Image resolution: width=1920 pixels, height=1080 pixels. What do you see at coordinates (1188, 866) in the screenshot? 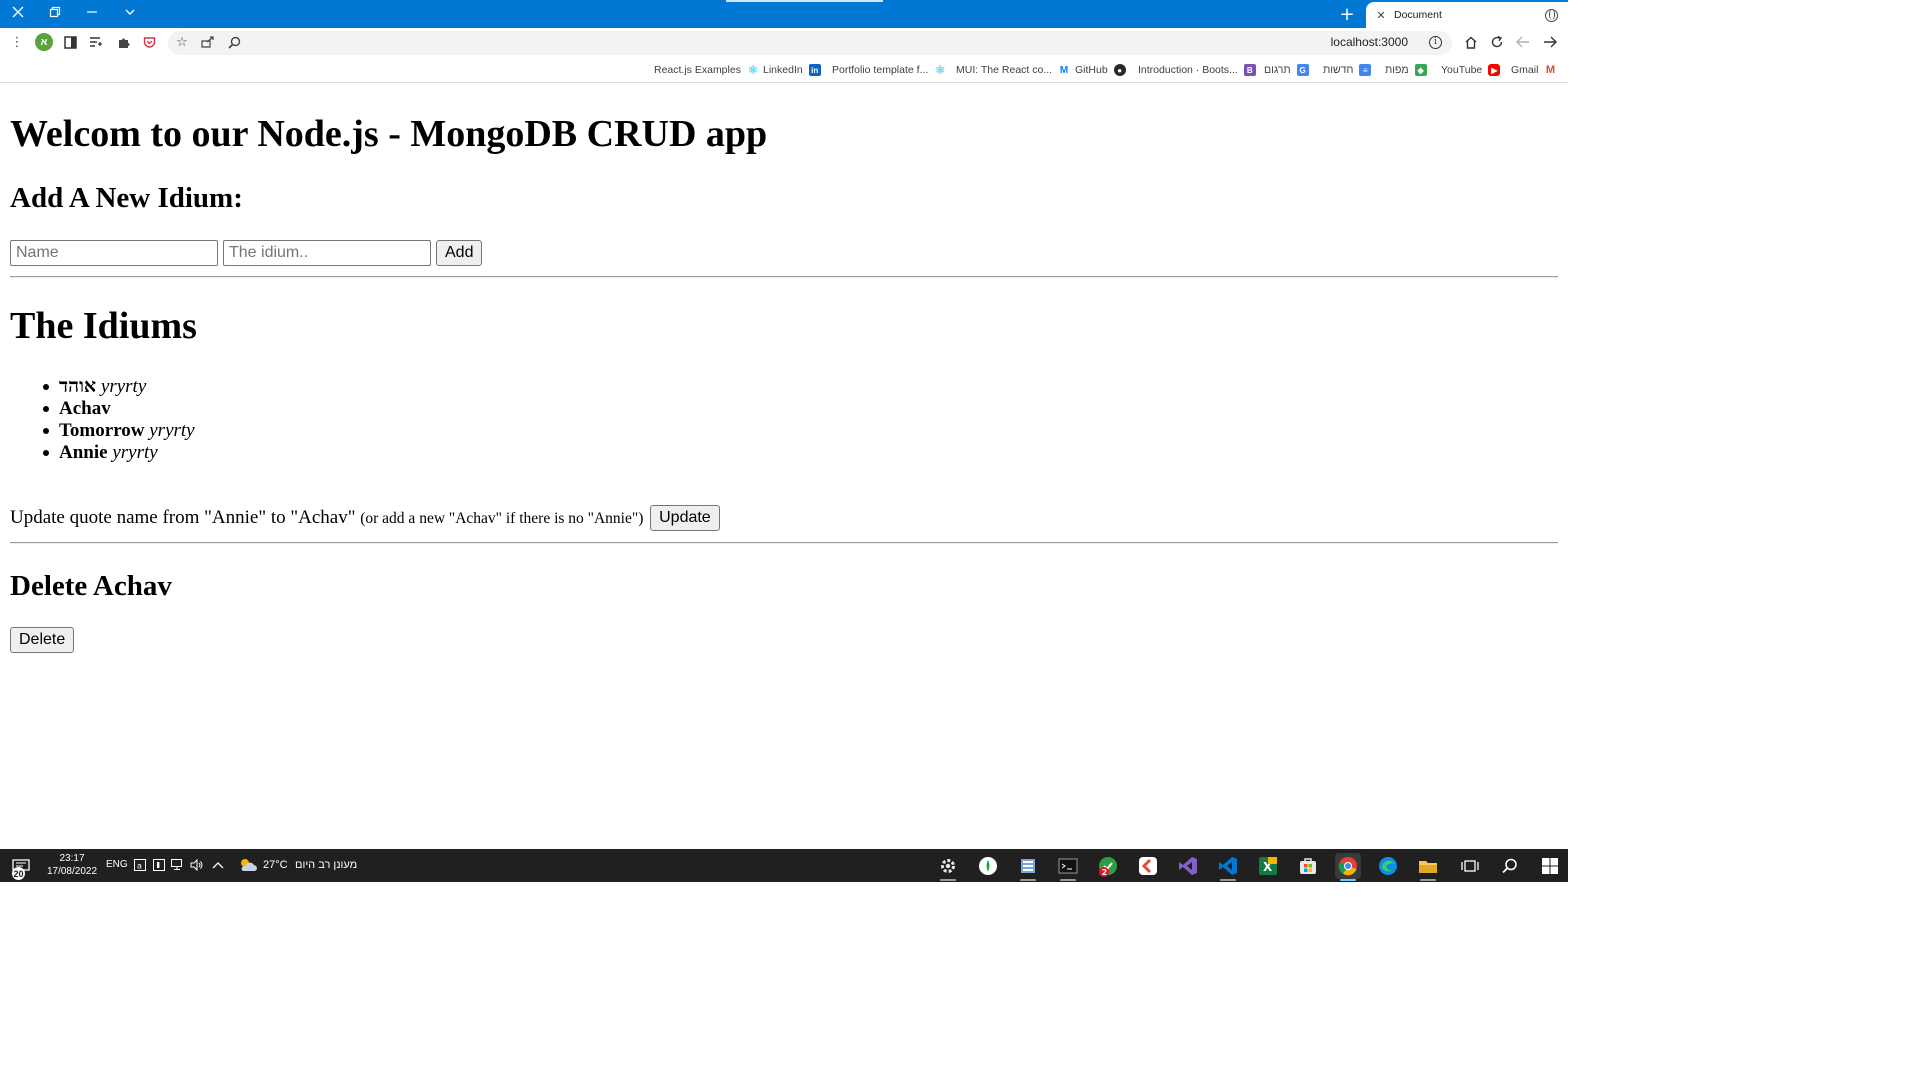
I see `visual-studio-icon` at bounding box center [1188, 866].